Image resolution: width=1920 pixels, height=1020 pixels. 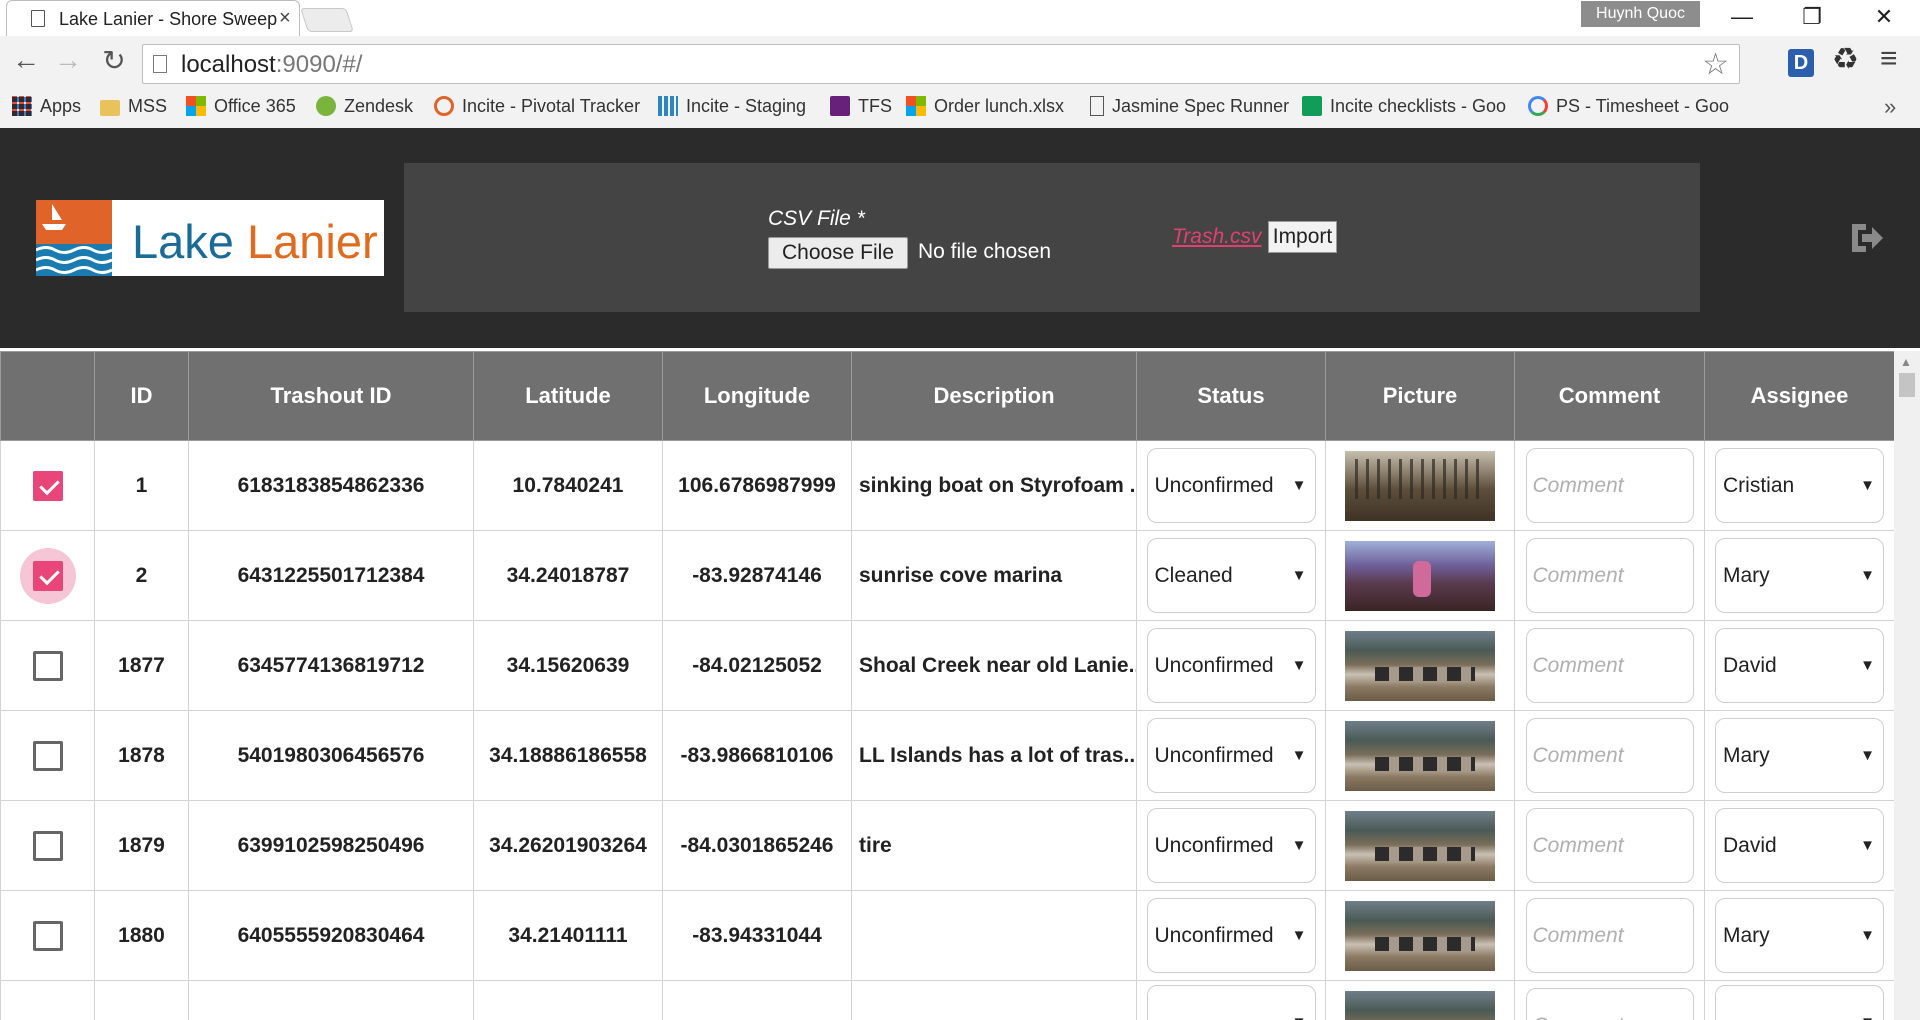 I want to click on trashout-id-cell: 6399102598250496, so click(x=331, y=845).